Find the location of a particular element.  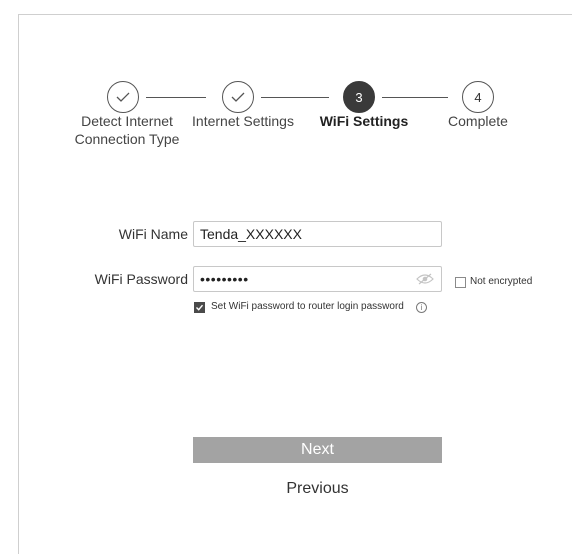

wifi-name-value: Tenda_XXXXXX is located at coordinates (251, 234).